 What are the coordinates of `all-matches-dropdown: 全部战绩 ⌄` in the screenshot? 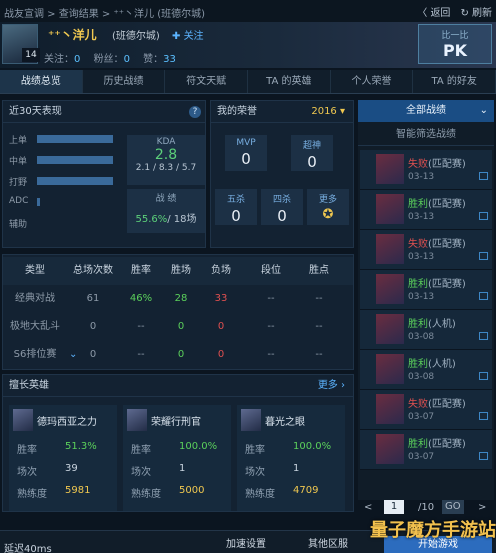 It's located at (426, 111).